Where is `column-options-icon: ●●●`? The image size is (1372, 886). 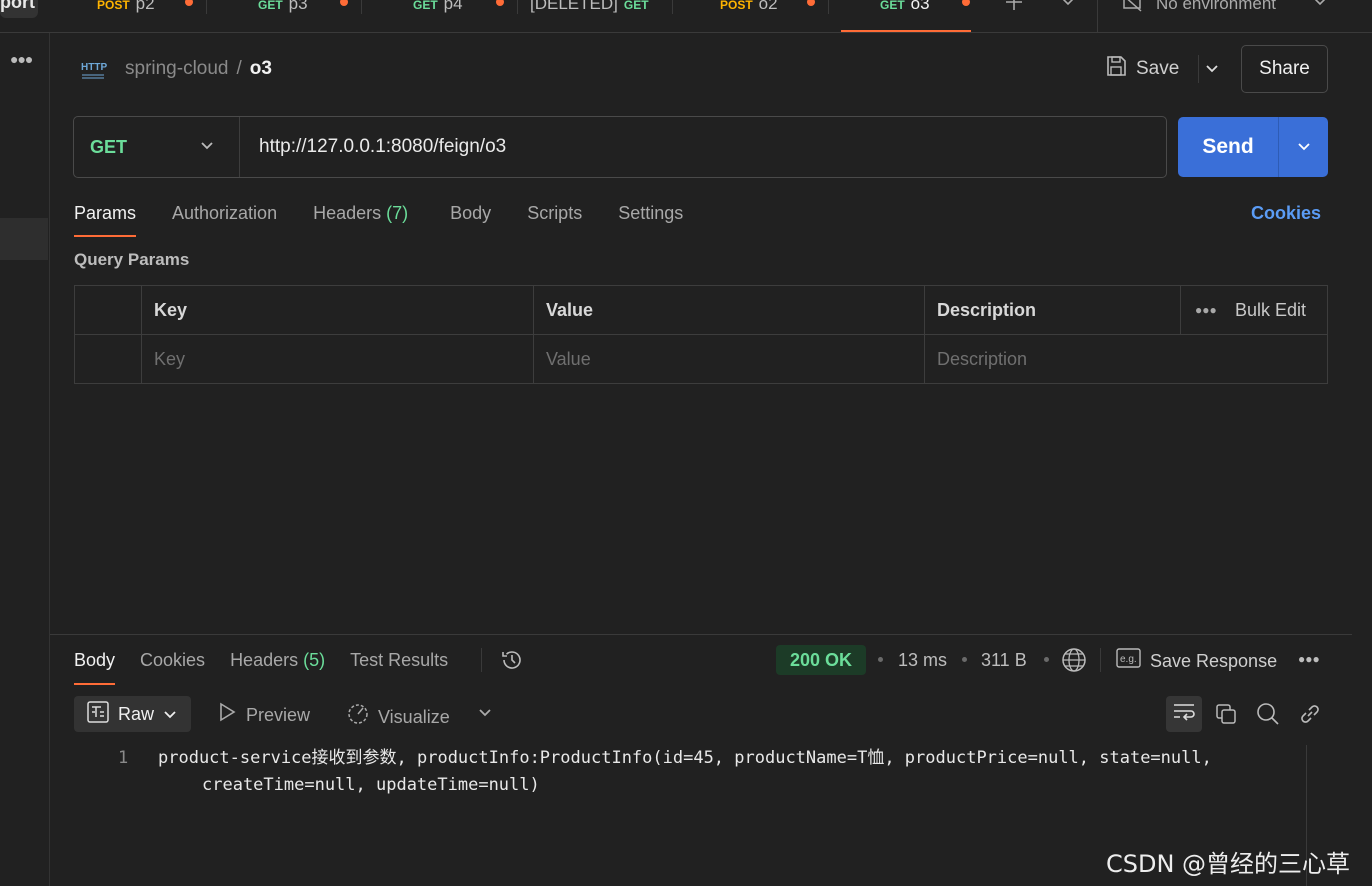
column-options-icon: ●●● is located at coordinates (1206, 310).